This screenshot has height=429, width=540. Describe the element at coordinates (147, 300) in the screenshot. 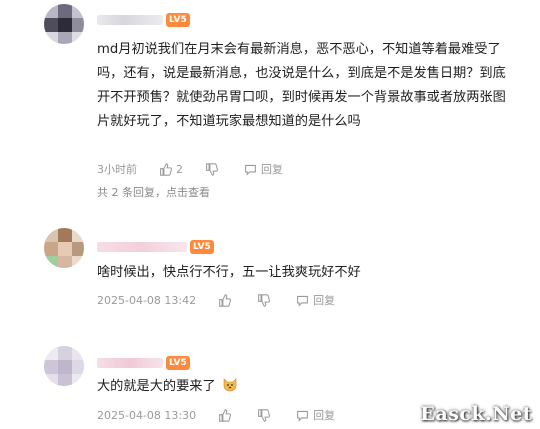

I see `timestamp: 2025-04-08 13:42` at that location.